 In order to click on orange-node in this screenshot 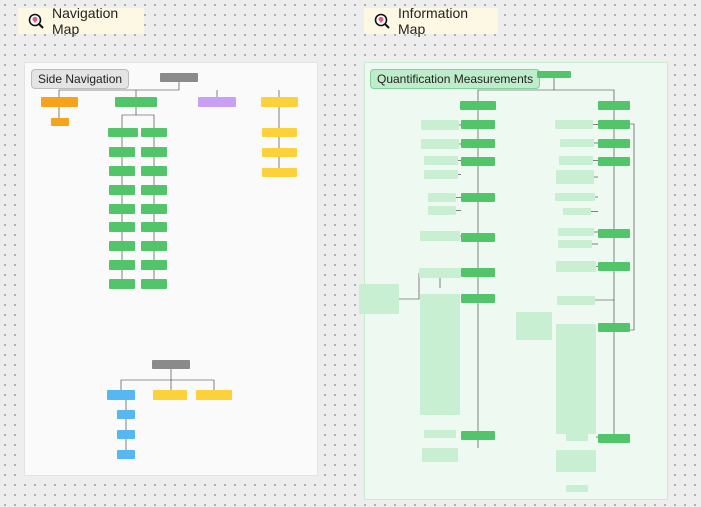, I will do `click(59, 102)`.